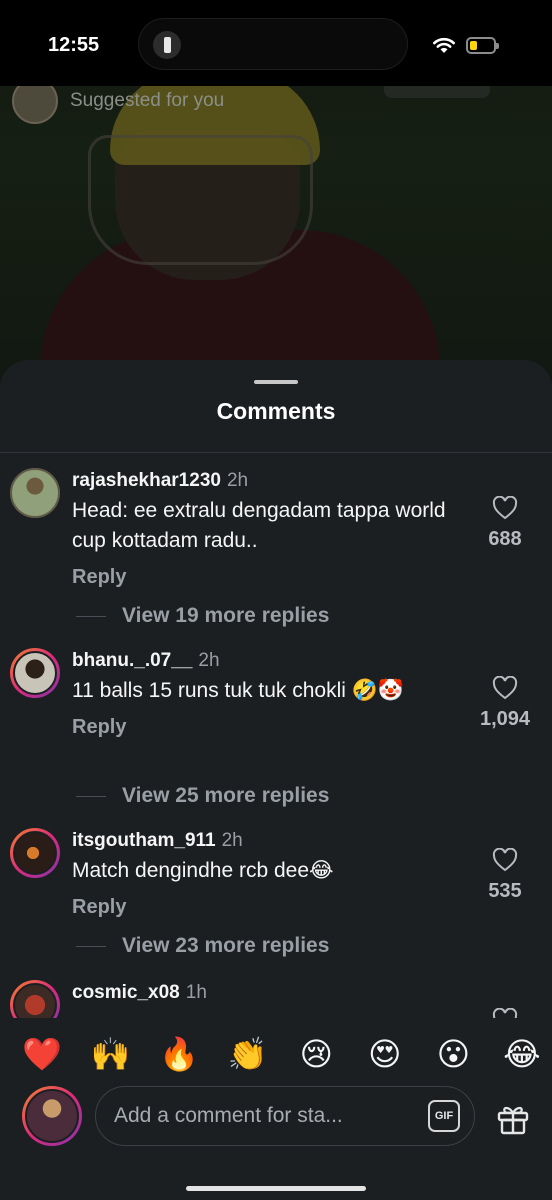  I want to click on view-replies-button: View 19 more replies, so click(202, 616).